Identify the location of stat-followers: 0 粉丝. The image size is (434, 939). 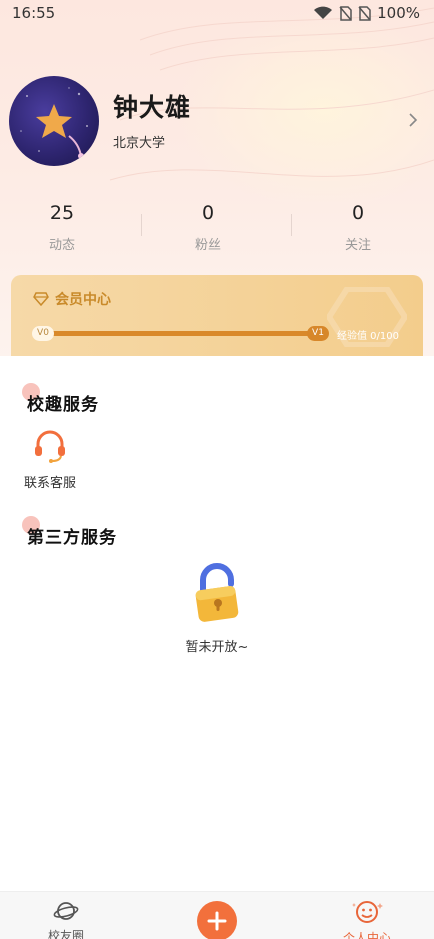
(208, 227).